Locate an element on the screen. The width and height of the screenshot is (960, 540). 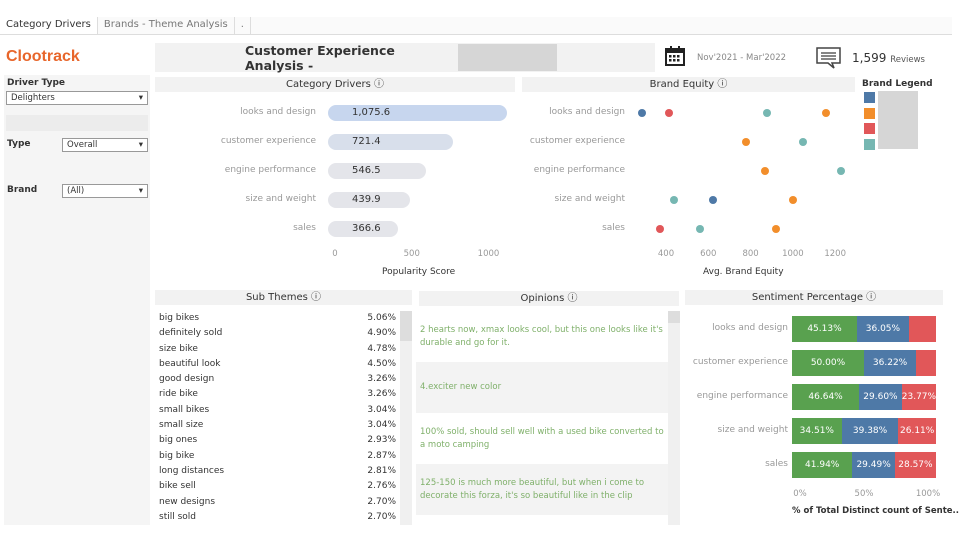
brand-equity-category-label: looks and design is located at coordinates (587, 112).